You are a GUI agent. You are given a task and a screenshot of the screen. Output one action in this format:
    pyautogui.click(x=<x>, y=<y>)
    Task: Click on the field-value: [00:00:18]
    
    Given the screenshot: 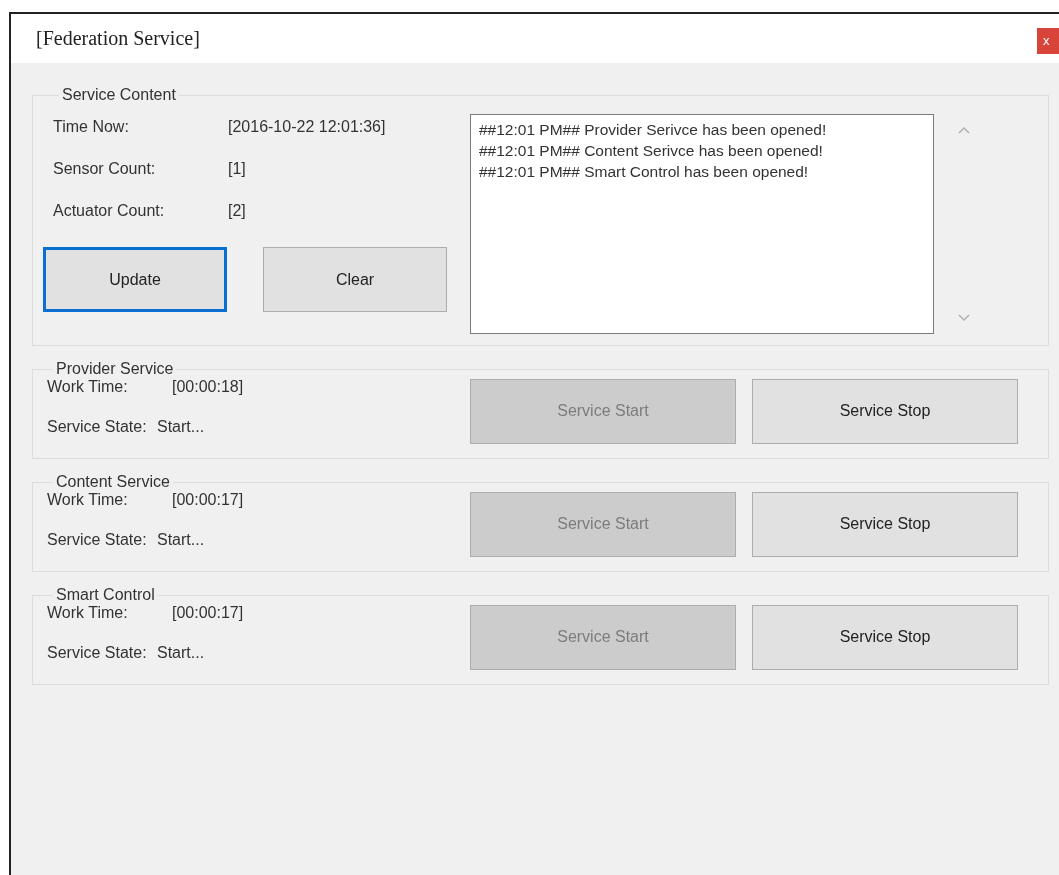 What is the action you would take?
    pyautogui.click(x=208, y=387)
    